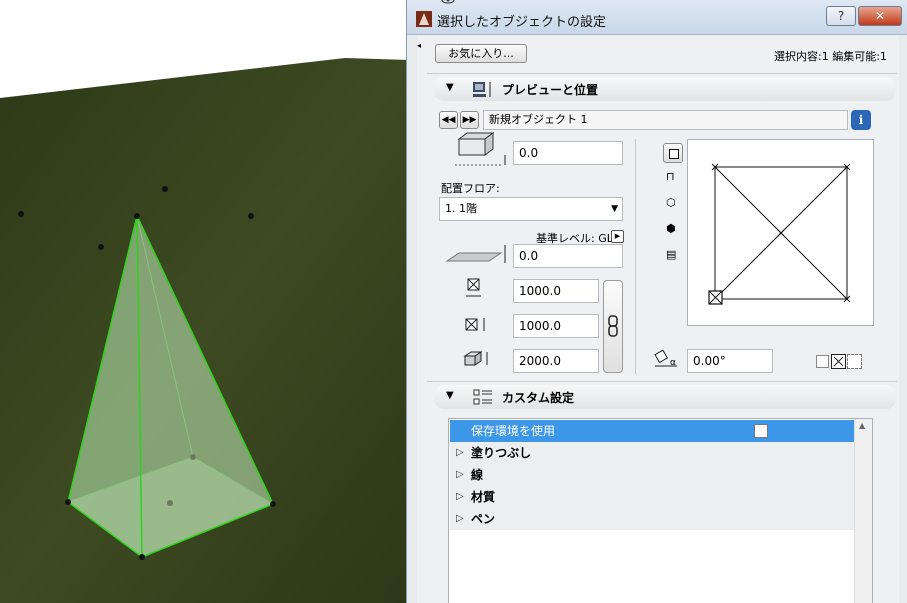  Describe the element at coordinates (880, 16) in the screenshot. I see `close-button: ✕` at that location.